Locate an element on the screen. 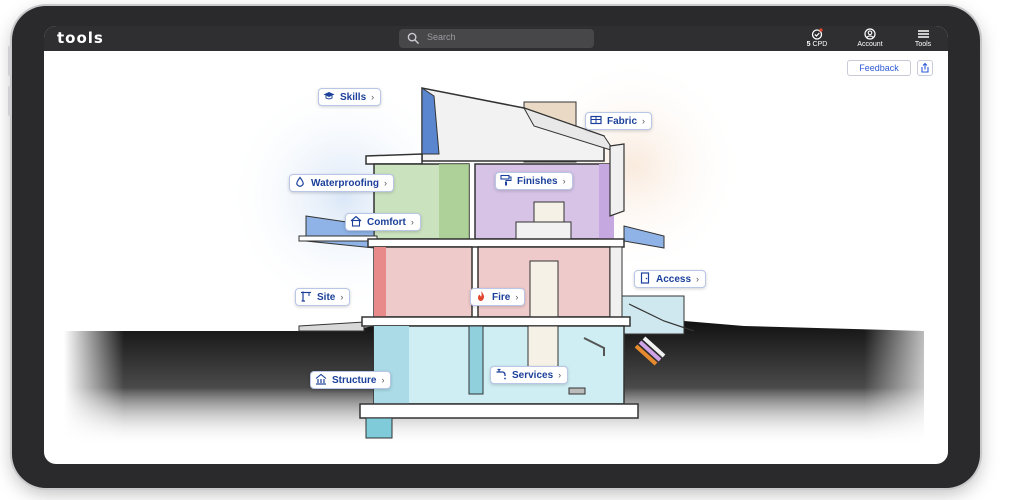 This screenshot has height=500, width=1024. category-waterproofing: Waterproofing › is located at coordinates (341, 183).